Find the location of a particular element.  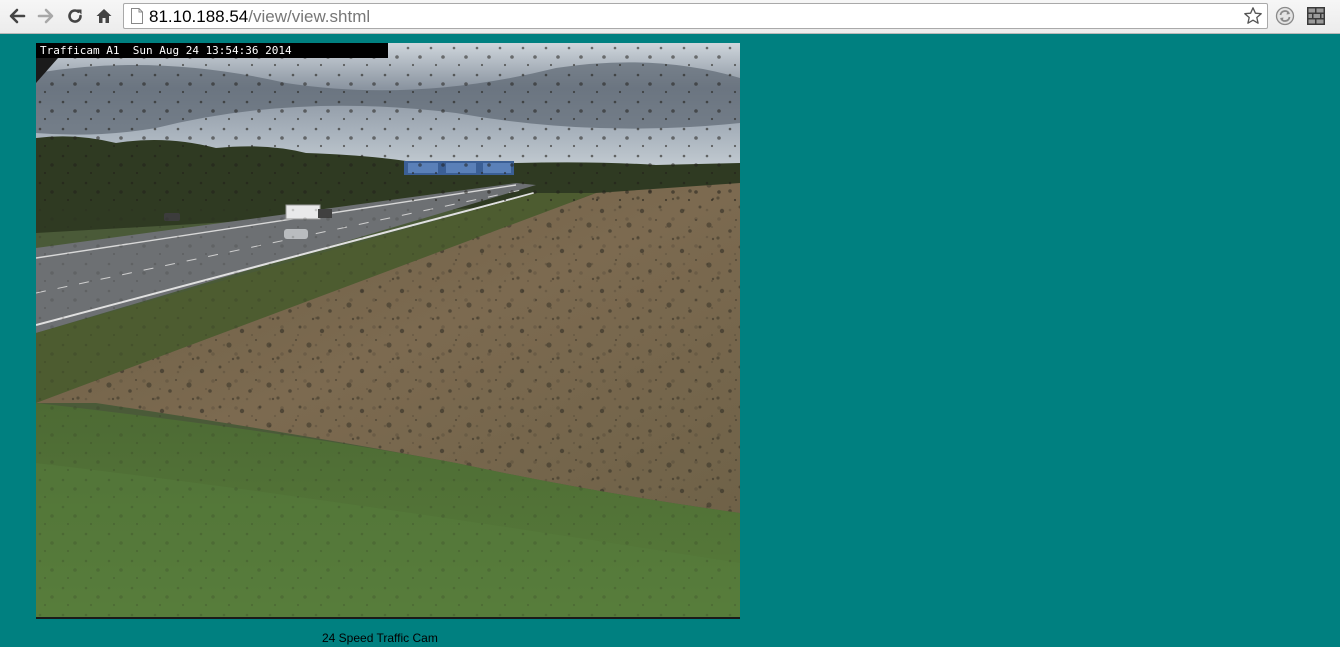

url-text: 81.10.188.54/view/view.shtml is located at coordinates (259, 16).